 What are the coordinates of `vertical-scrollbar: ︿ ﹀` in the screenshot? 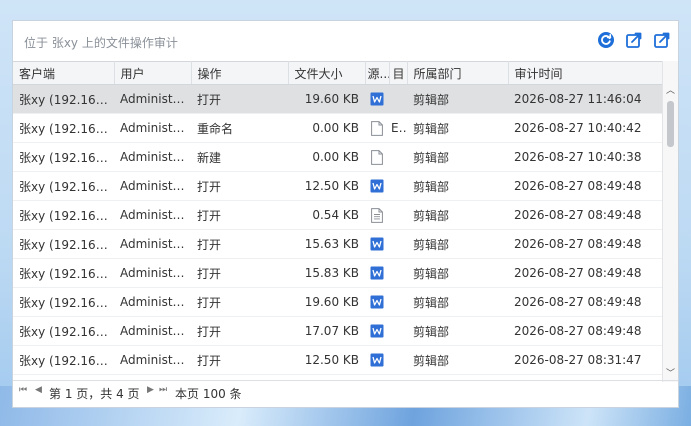 It's located at (670, 221).